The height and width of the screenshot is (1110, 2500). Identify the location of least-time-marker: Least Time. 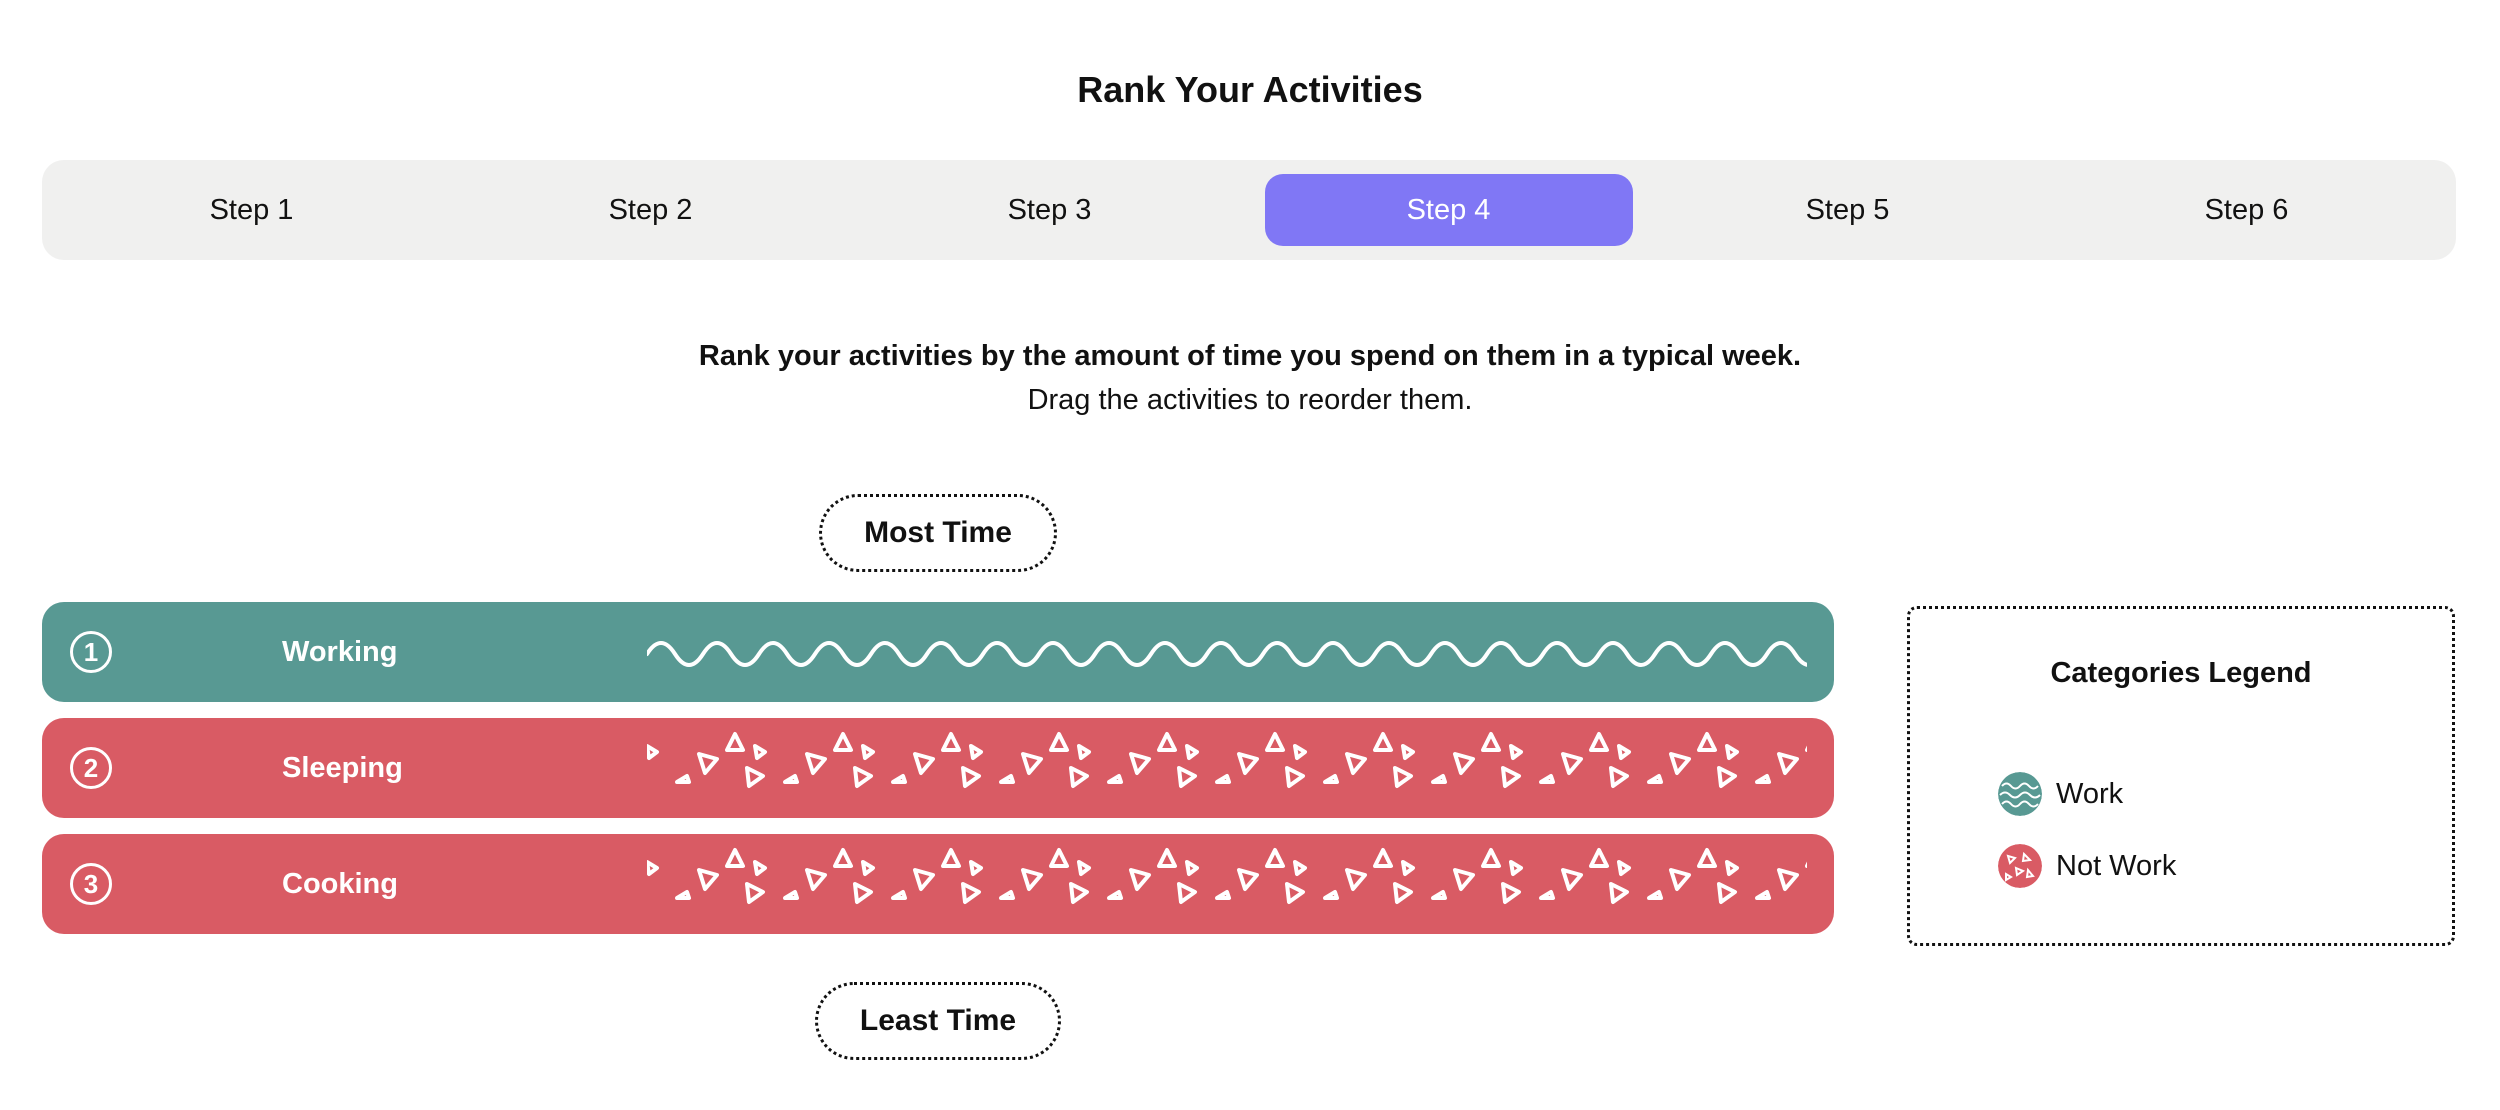
(938, 1021).